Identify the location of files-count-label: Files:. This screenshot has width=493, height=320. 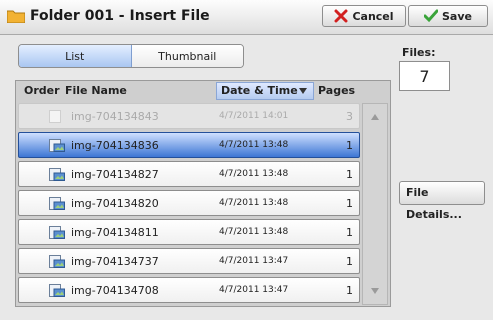
(419, 52).